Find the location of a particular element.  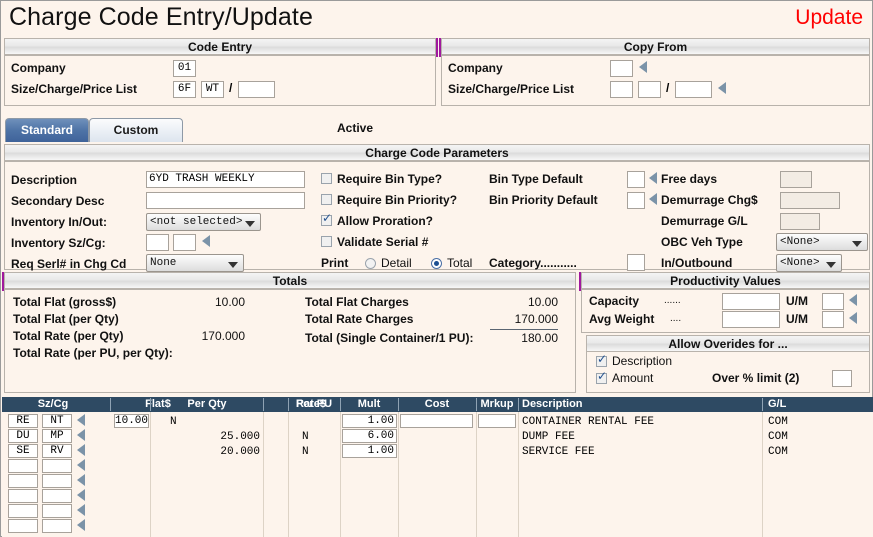

copy-from-pricelist-lookup-arrow-icon is located at coordinates (722, 88).